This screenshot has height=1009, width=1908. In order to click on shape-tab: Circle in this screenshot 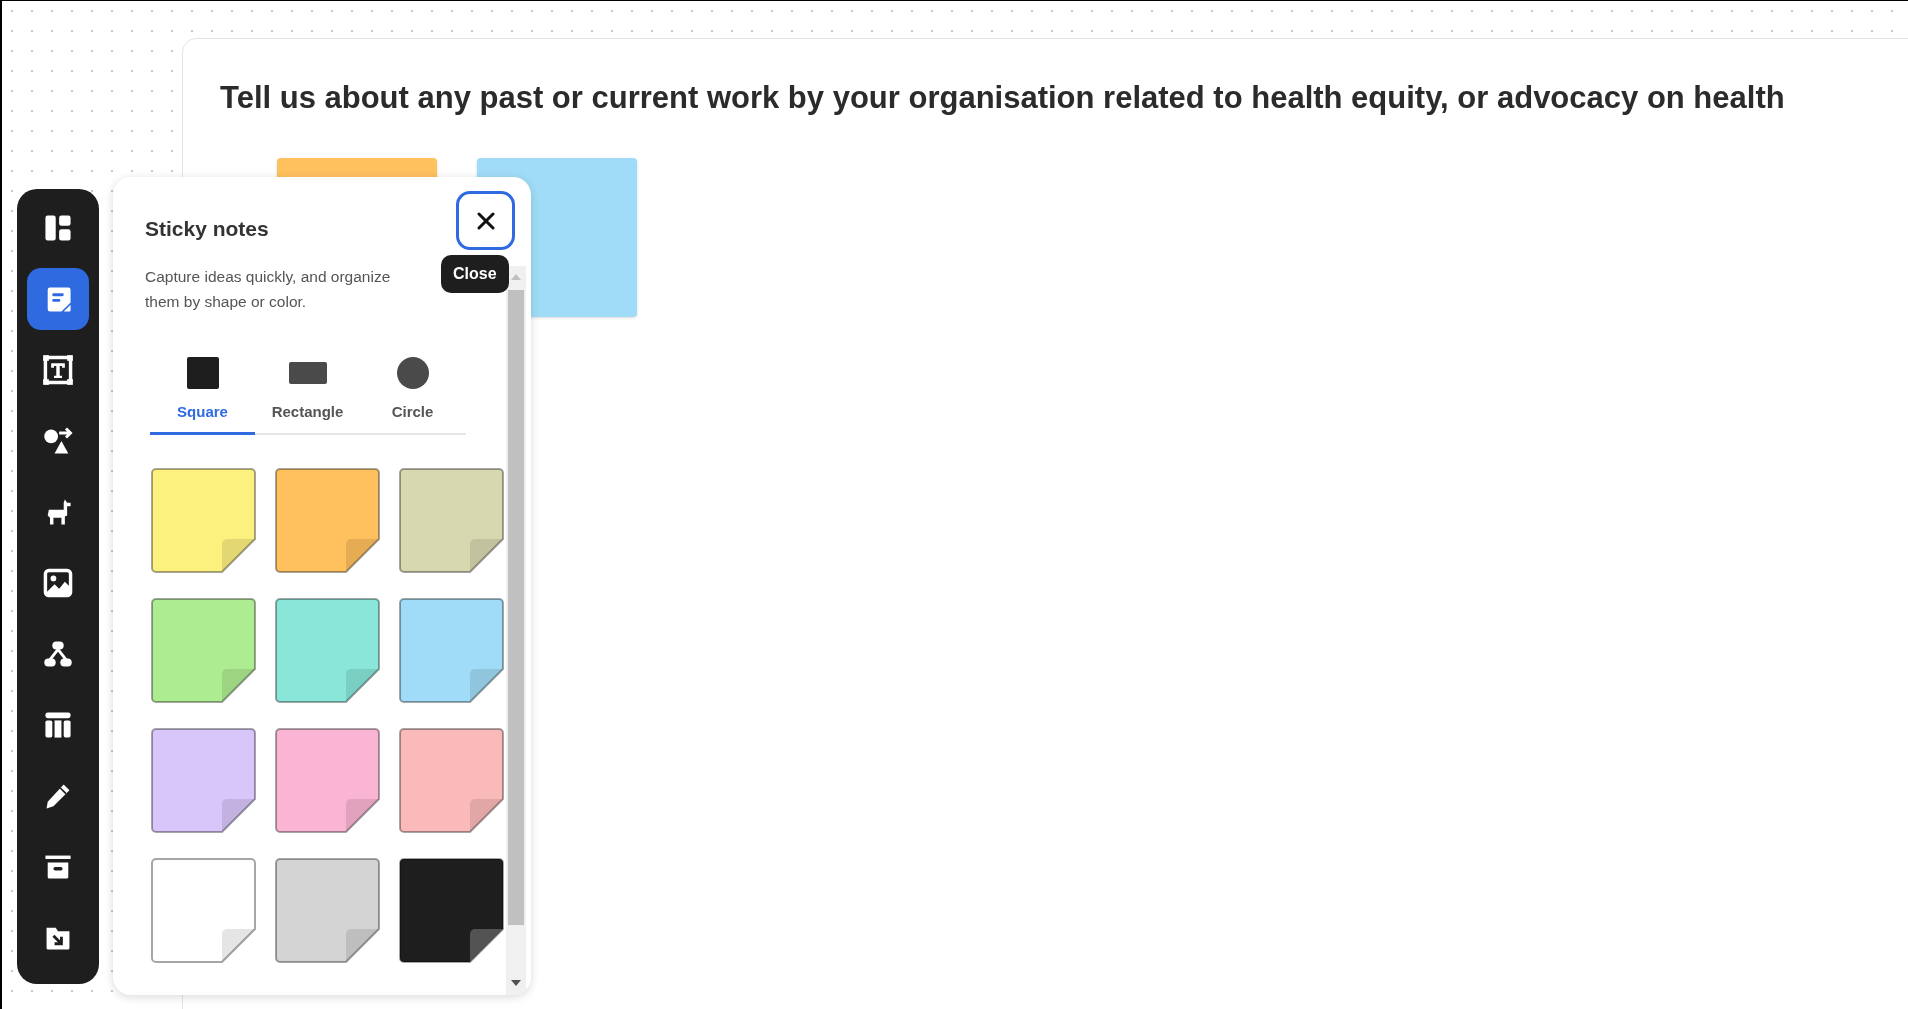, I will do `click(412, 394)`.